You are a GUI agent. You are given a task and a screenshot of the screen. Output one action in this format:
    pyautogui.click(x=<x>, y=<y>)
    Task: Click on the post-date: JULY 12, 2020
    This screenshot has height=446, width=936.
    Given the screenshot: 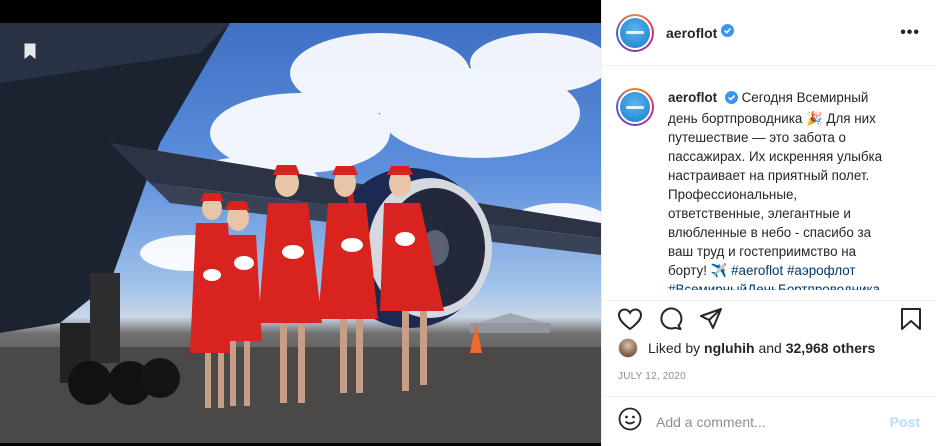 What is the action you would take?
    pyautogui.click(x=652, y=376)
    